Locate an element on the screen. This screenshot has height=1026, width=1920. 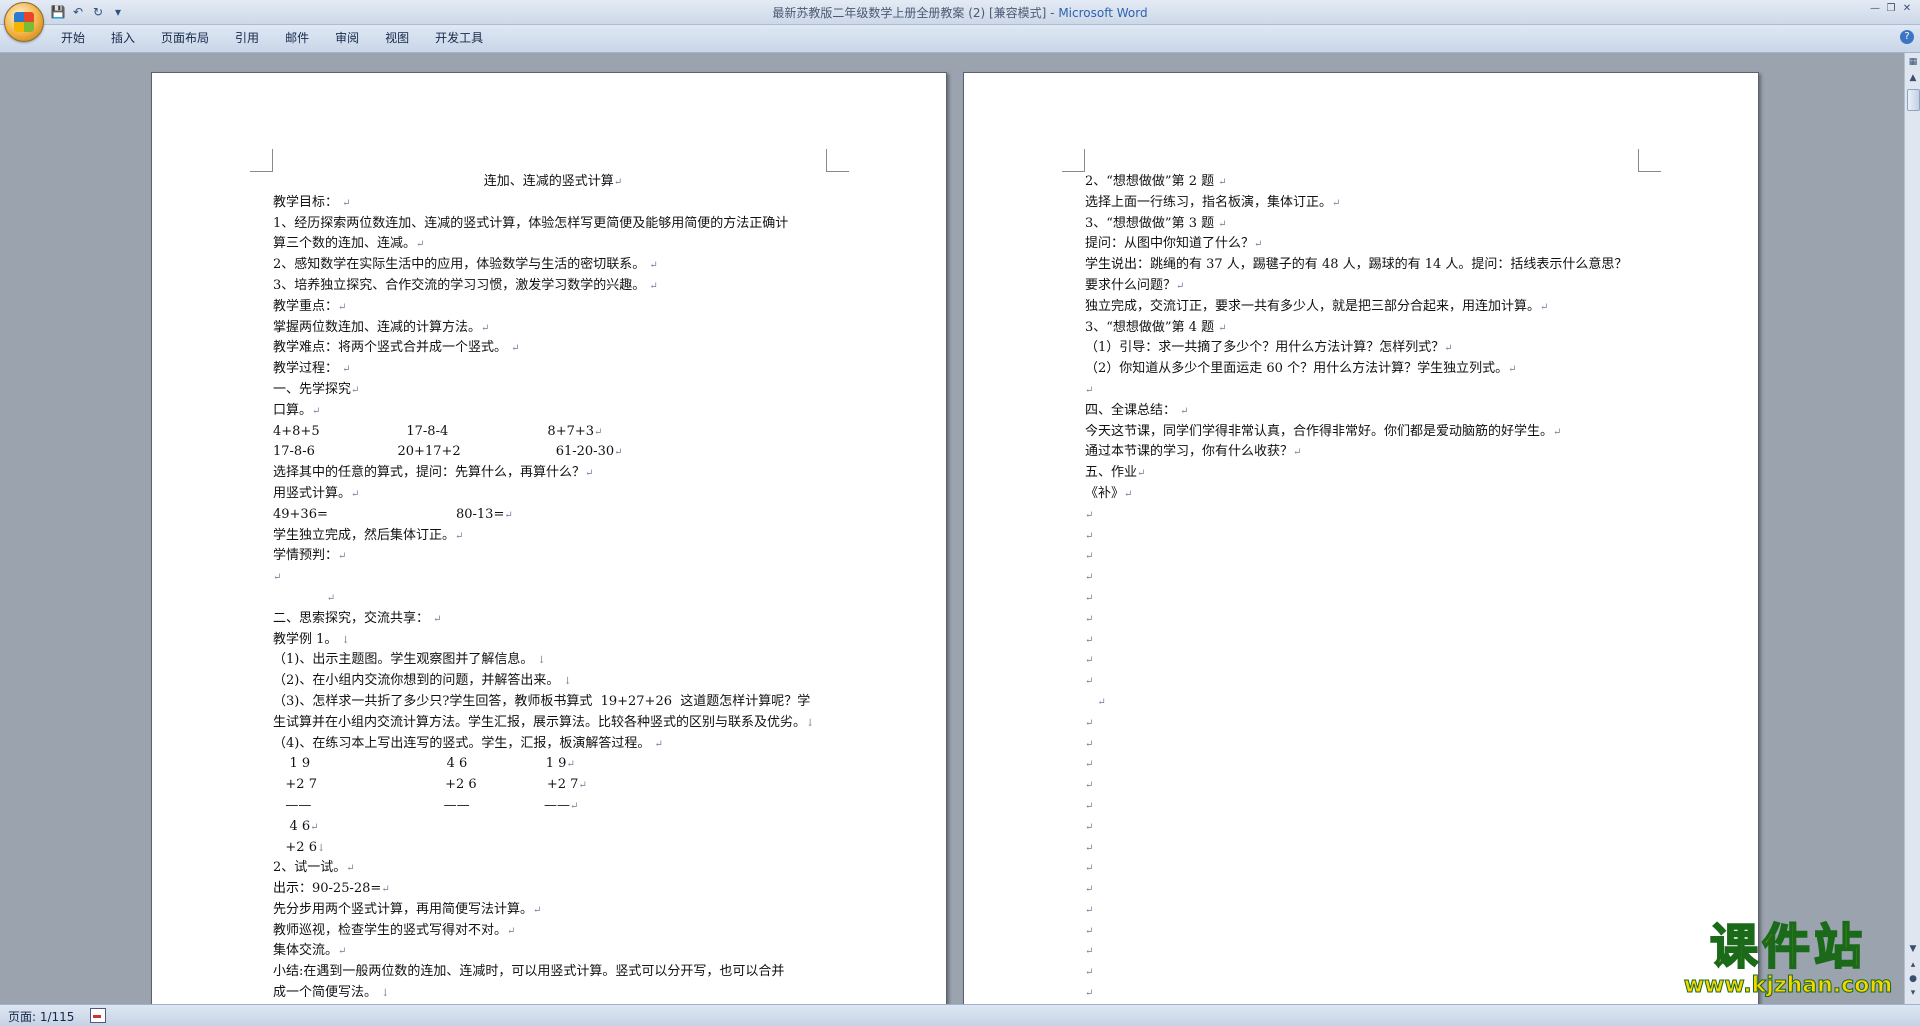
document-paragraph: 教学过程： ↵ is located at coordinates (553, 369).